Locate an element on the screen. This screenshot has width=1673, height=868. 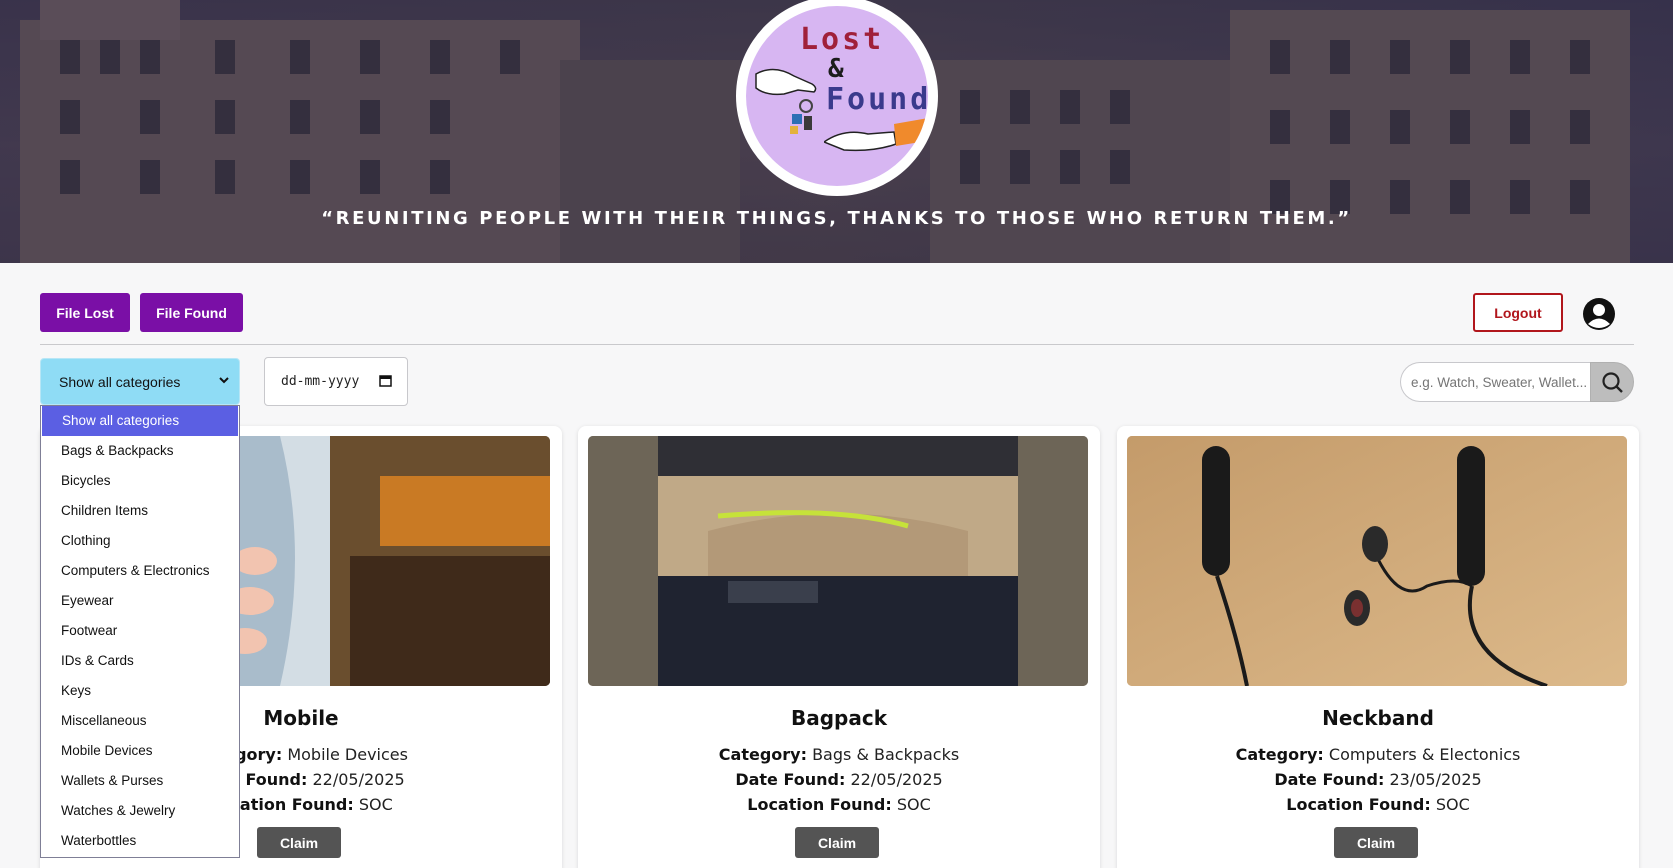
category-option: Bicycles is located at coordinates (140, 481).